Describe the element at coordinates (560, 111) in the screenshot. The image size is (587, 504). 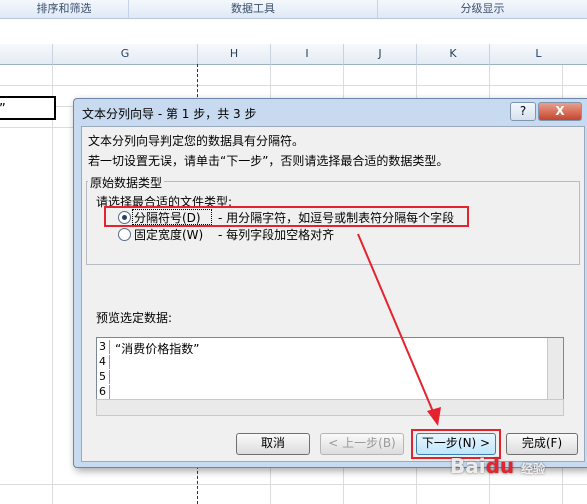
I see `close-button: X` at that location.